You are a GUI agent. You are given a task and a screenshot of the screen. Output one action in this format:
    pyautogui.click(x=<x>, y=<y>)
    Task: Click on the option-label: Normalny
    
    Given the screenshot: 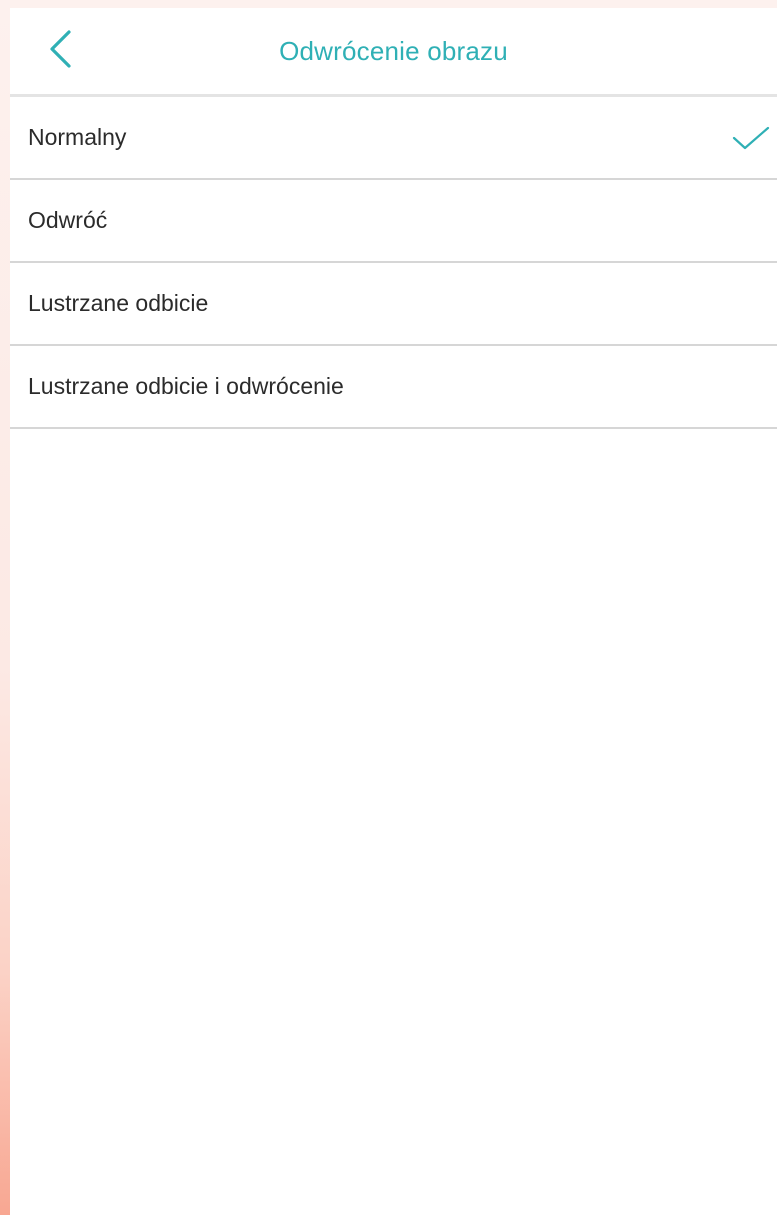 What is the action you would take?
    pyautogui.click(x=77, y=137)
    